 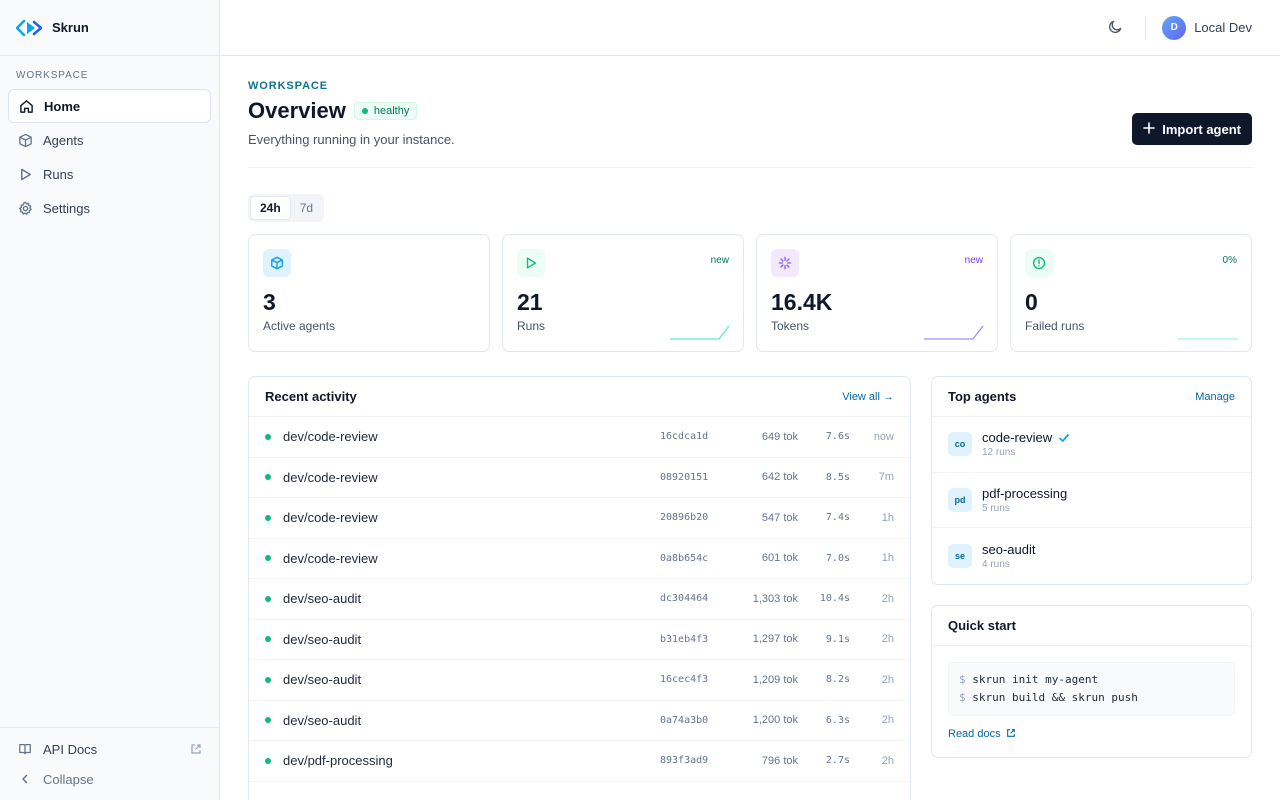 What do you see at coordinates (579, 518) in the screenshot?
I see `activity-row: dev/code-review 20896b20 547 tok 7.4s 1h` at bounding box center [579, 518].